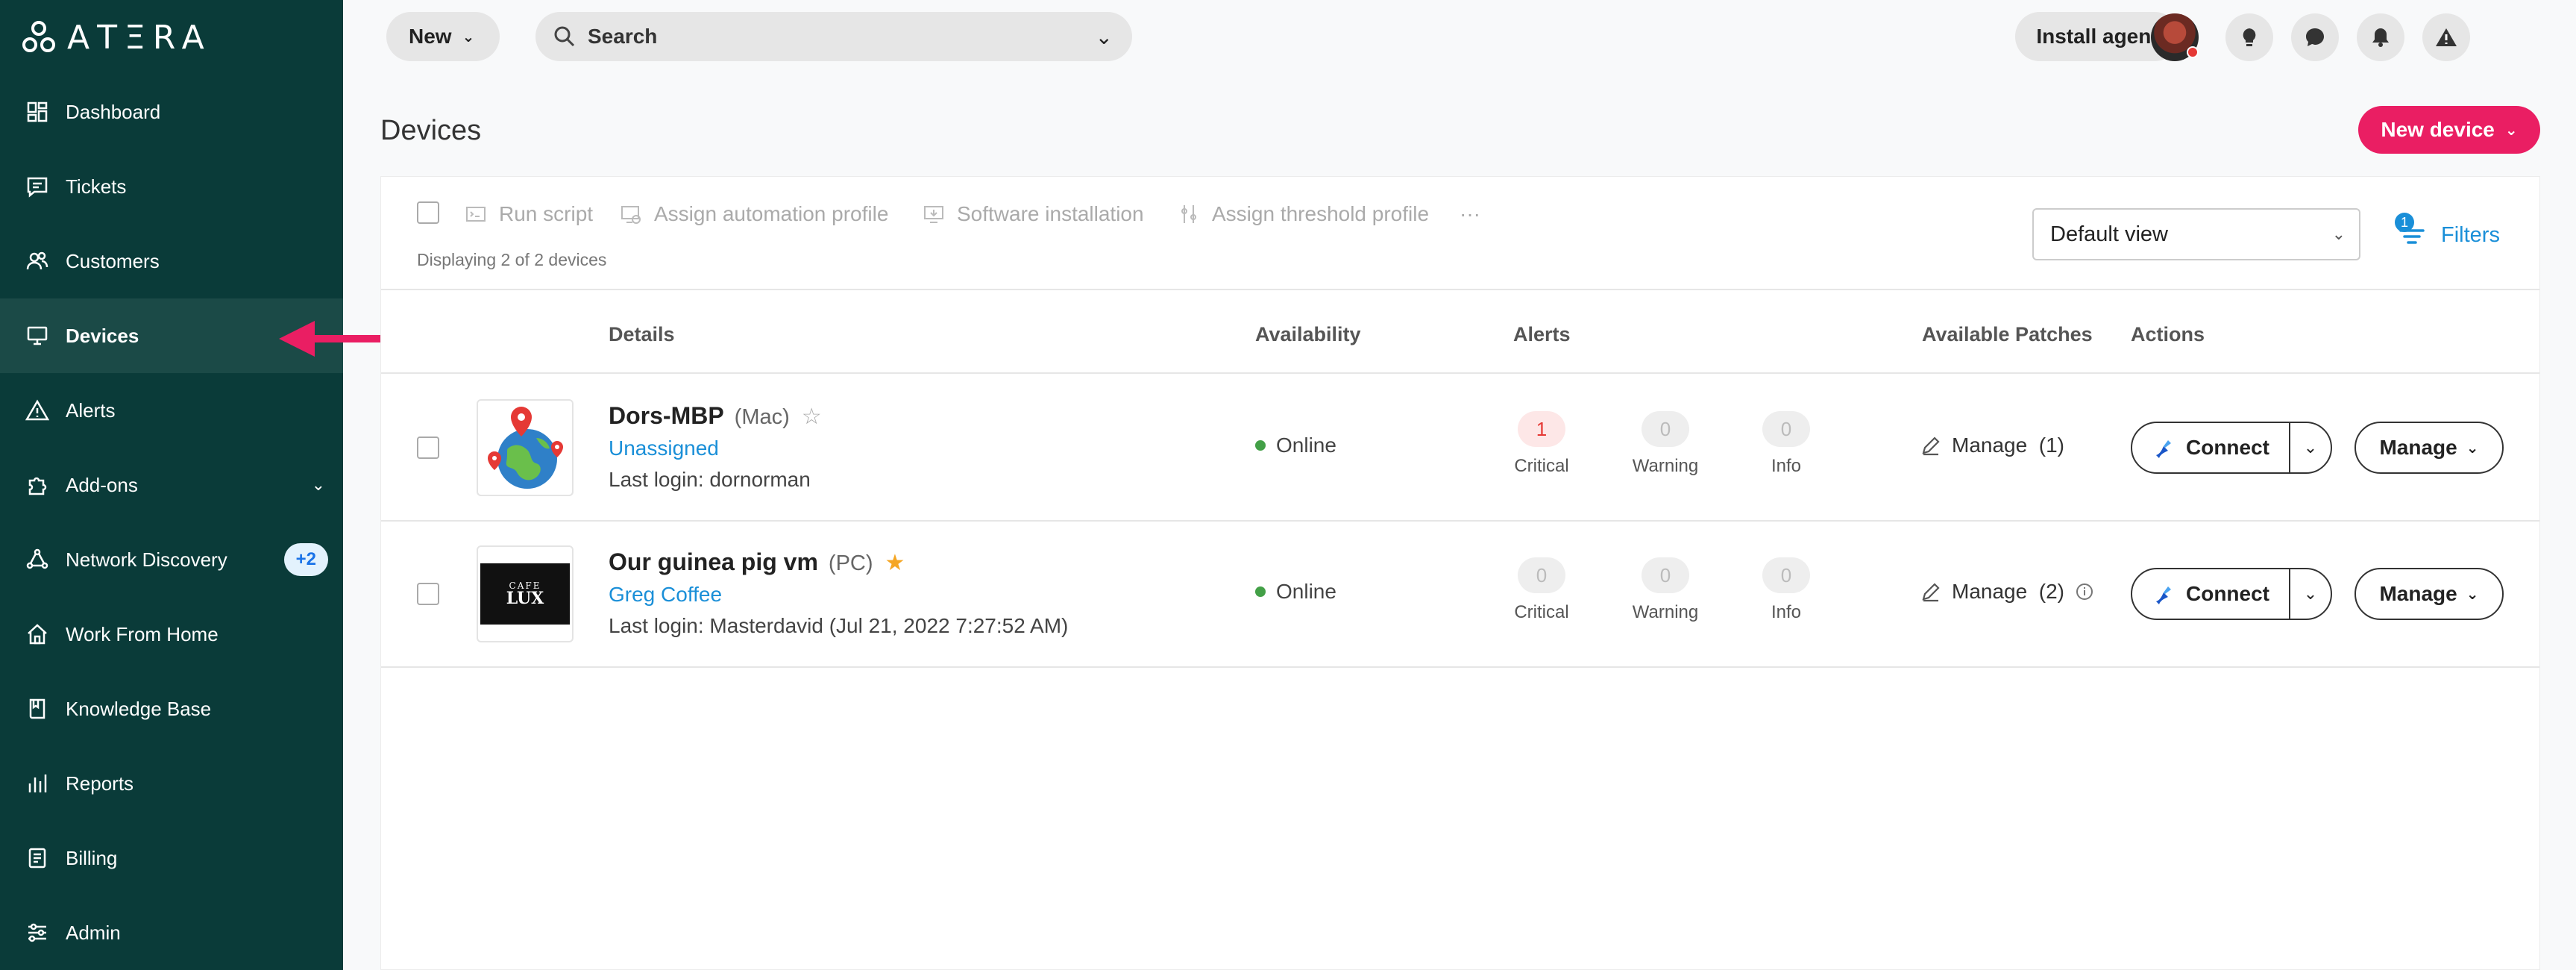  What do you see at coordinates (171, 783) in the screenshot?
I see `sidebar-item-reports: Reports` at bounding box center [171, 783].